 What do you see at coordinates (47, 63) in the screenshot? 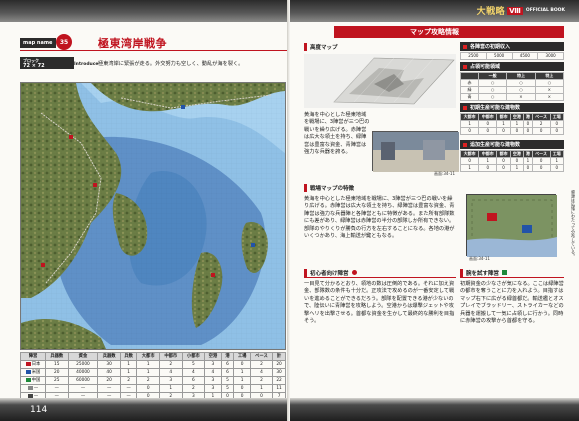
I see `block-box: ブロック 72 × 72` at bounding box center [47, 63].